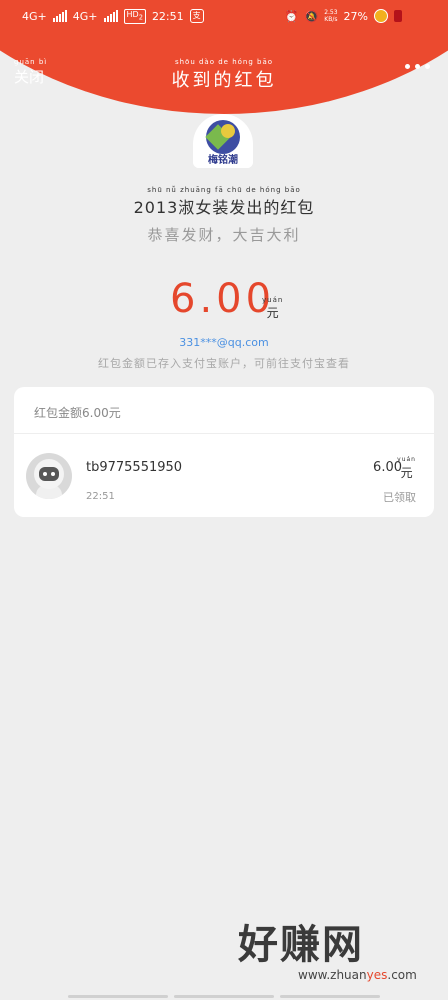 The image size is (448, 1000). Describe the element at coordinates (34, 16) in the screenshot. I see `network-label-1: 4G+` at that location.